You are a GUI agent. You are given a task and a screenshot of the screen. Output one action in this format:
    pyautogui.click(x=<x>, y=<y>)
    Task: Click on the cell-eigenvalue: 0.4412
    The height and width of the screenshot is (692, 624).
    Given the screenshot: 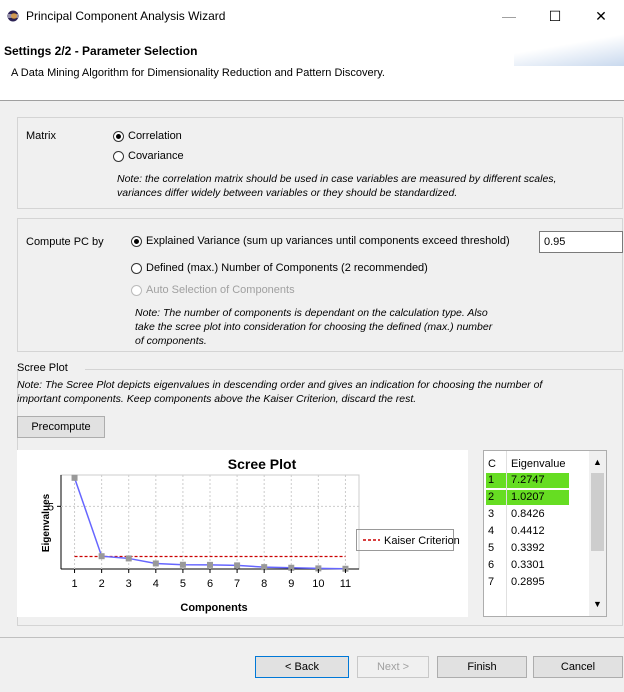 What is the action you would take?
    pyautogui.click(x=528, y=531)
    